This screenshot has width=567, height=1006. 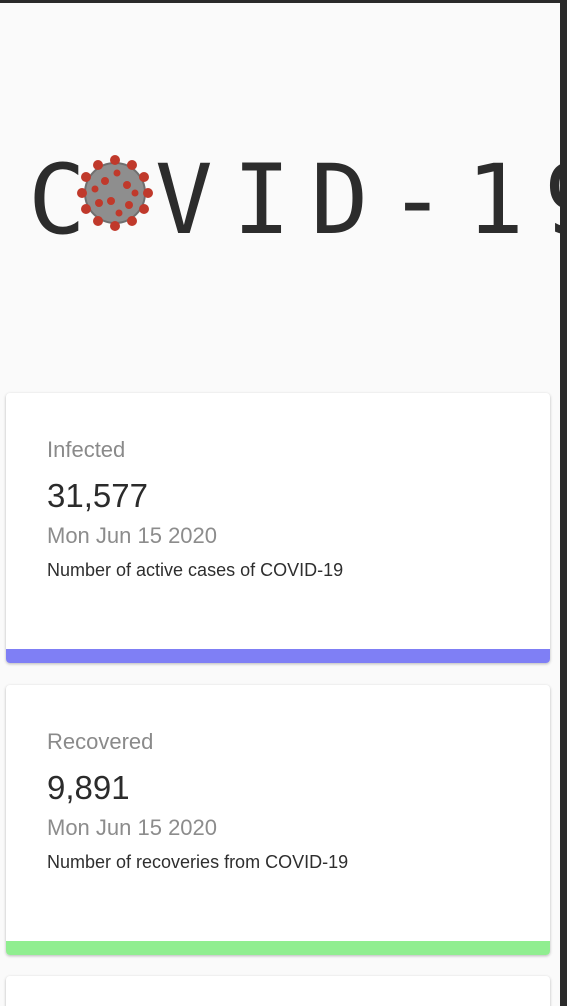 I want to click on recovered-color-bar, so click(x=278, y=948).